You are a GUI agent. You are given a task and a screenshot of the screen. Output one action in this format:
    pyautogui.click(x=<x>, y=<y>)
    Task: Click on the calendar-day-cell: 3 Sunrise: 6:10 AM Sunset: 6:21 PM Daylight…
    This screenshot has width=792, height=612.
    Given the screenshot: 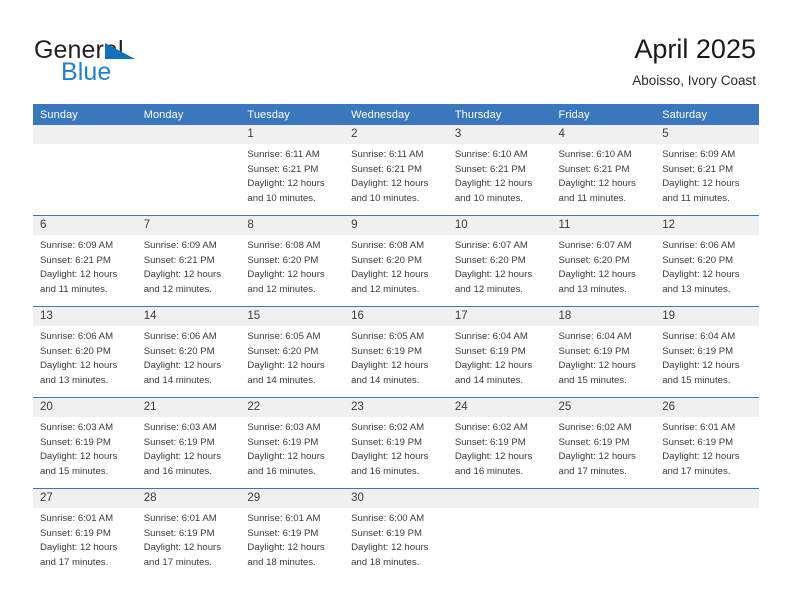 What is the action you would take?
    pyautogui.click(x=499, y=170)
    